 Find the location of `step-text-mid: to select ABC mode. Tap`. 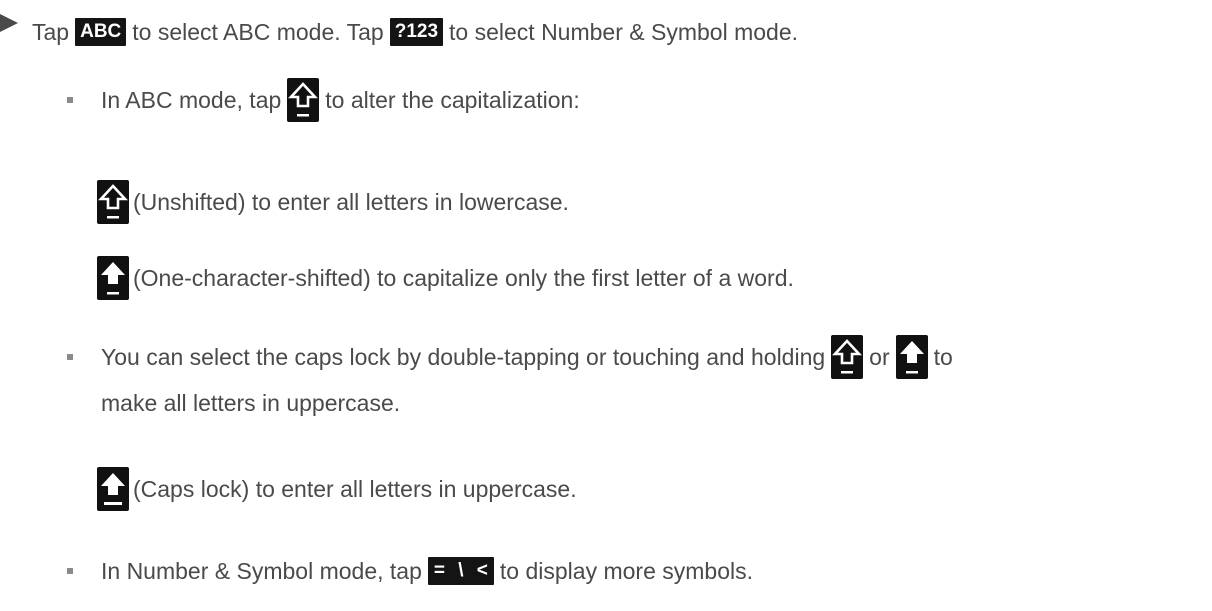

step-text-mid: to select ABC mode. Tap is located at coordinates (258, 32).